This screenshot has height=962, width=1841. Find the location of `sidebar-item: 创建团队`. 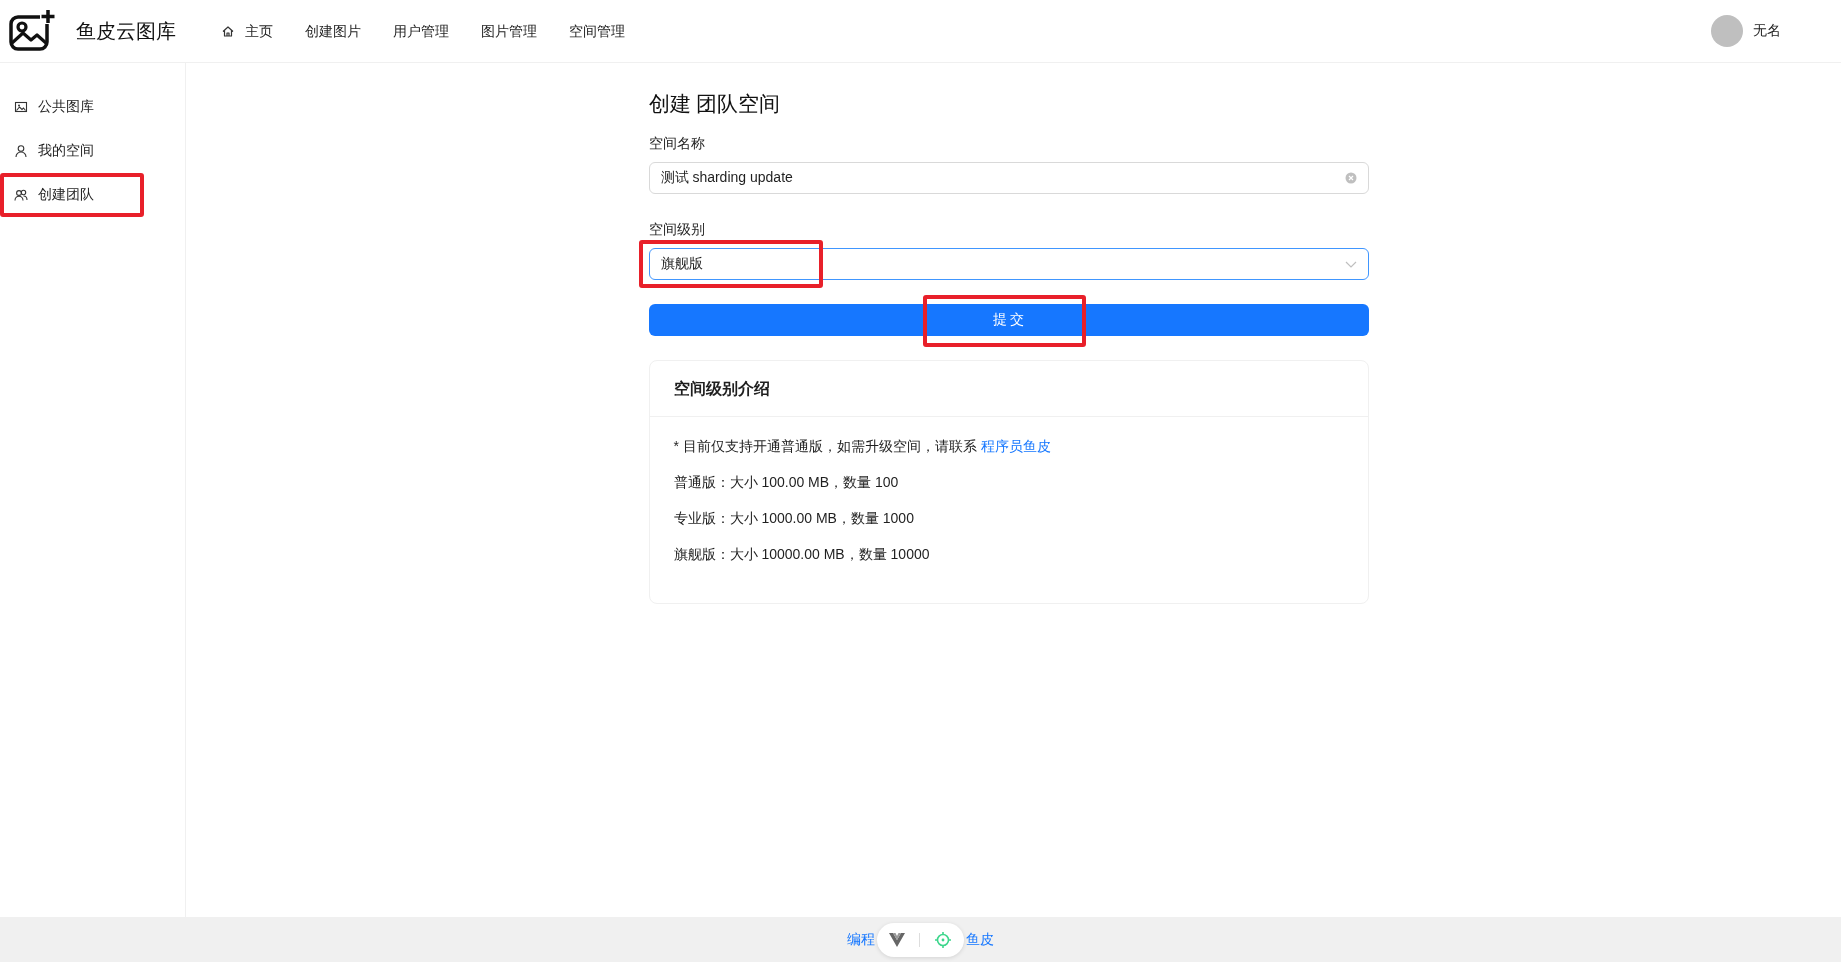

sidebar-item: 创建团队 is located at coordinates (92, 195).